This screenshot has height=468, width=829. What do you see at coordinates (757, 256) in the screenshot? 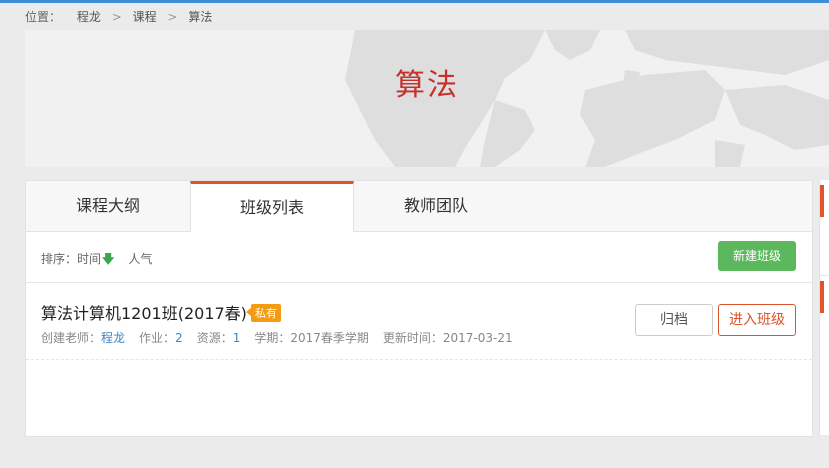
I see `new-class-button: 新建班级` at bounding box center [757, 256].